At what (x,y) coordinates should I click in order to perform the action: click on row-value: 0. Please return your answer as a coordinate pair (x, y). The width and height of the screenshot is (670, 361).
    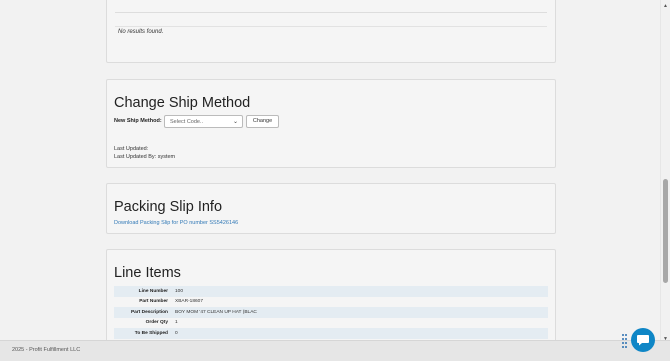
    Looking at the image, I should click on (176, 333).